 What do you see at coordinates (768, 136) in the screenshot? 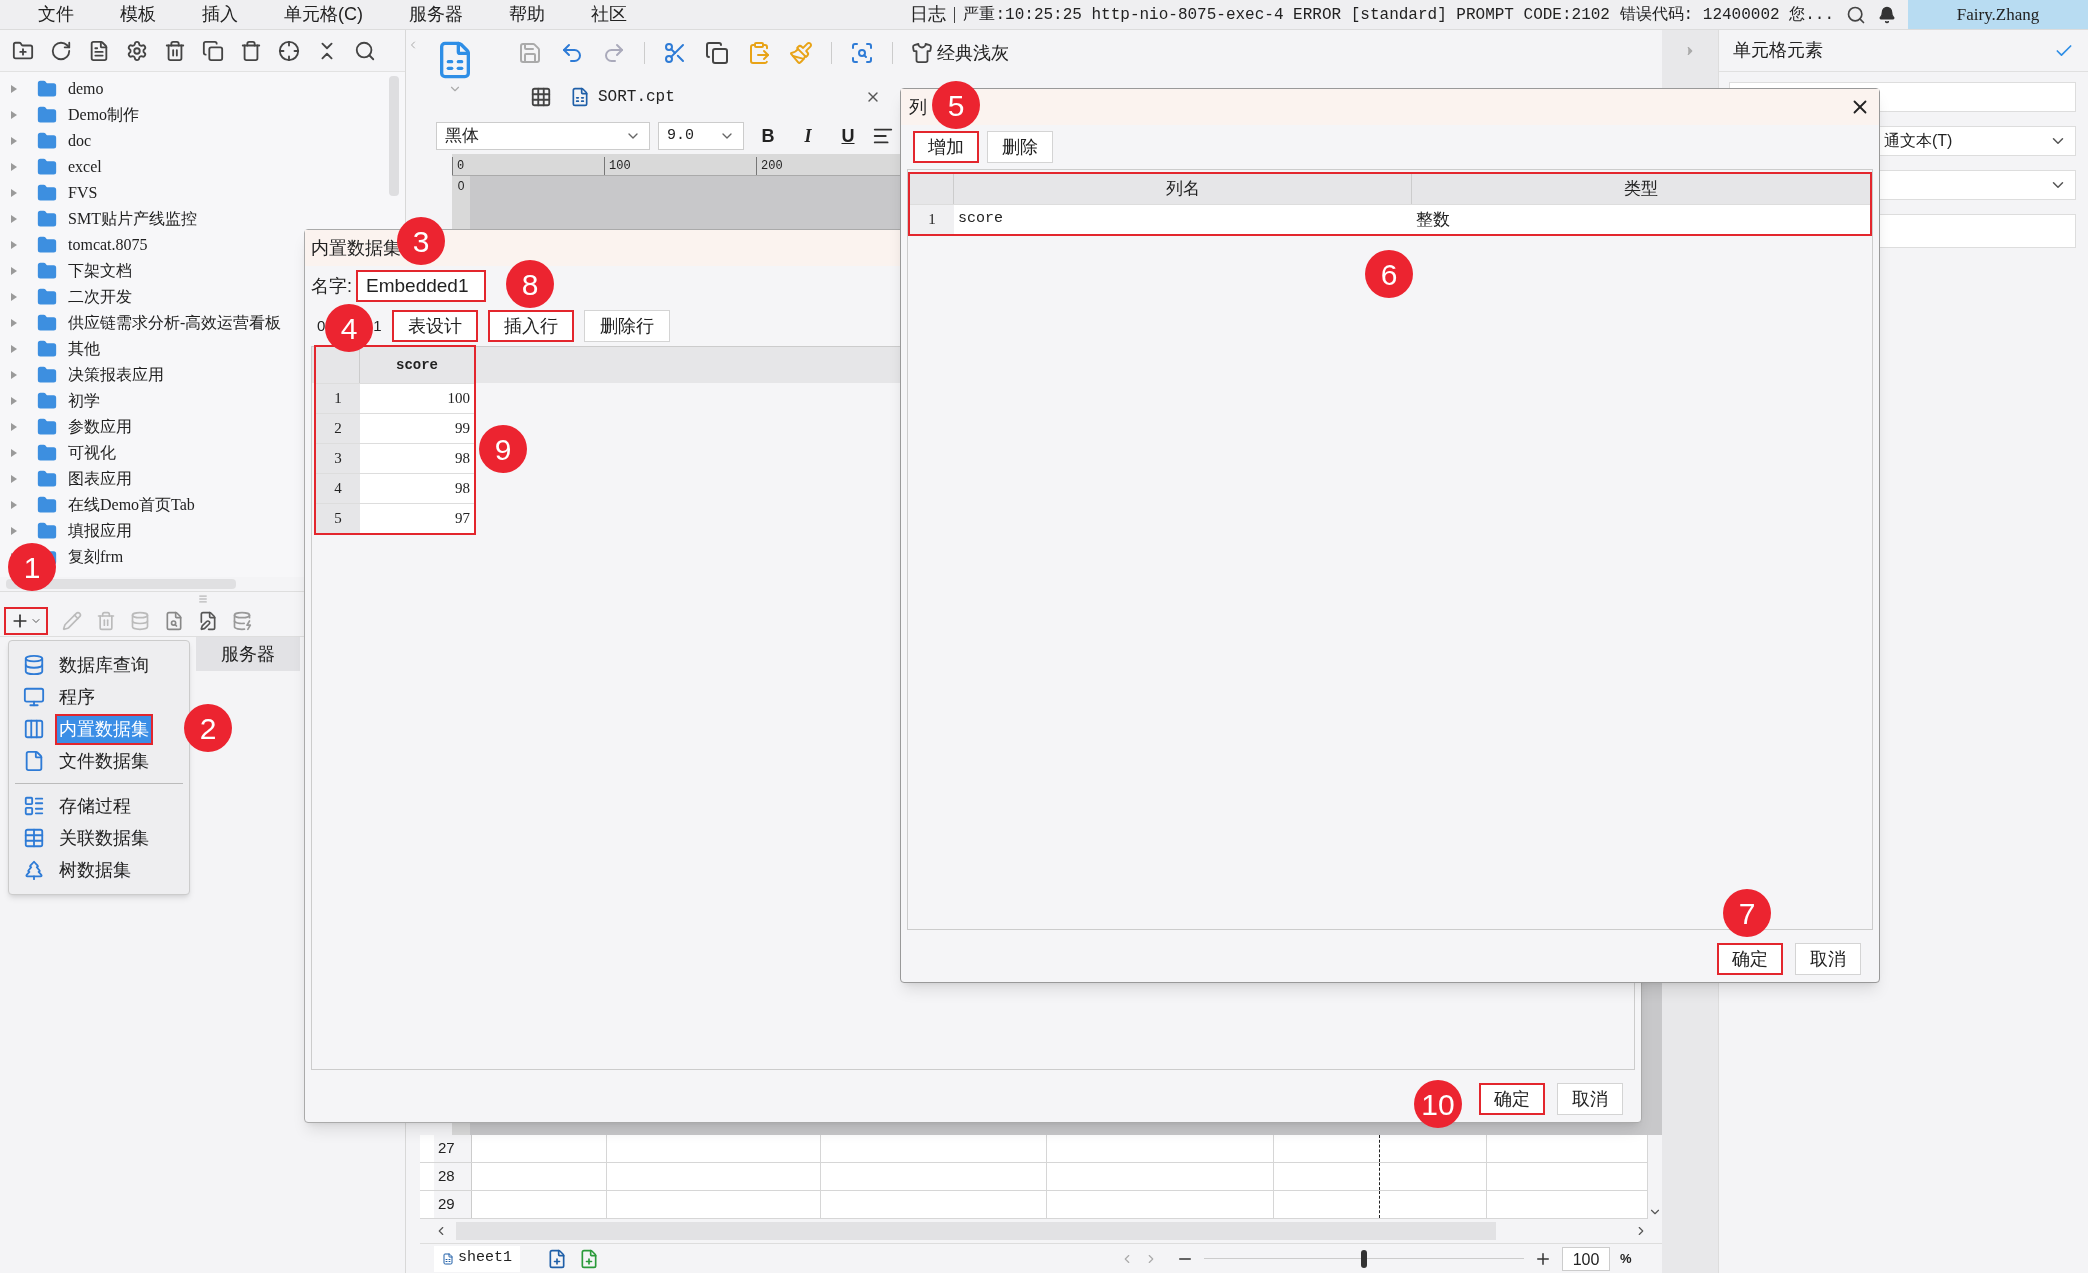
I see `format-button: B` at bounding box center [768, 136].